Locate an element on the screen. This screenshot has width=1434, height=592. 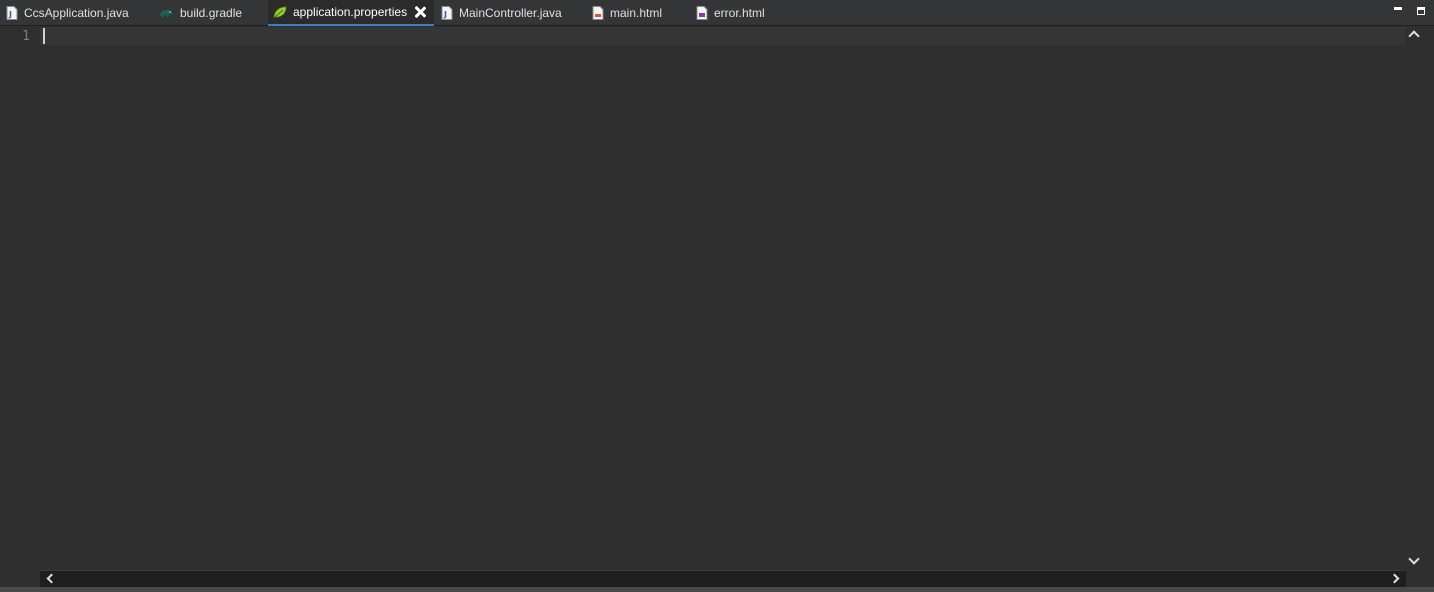
scrollbar-corner is located at coordinates (1420, 578).